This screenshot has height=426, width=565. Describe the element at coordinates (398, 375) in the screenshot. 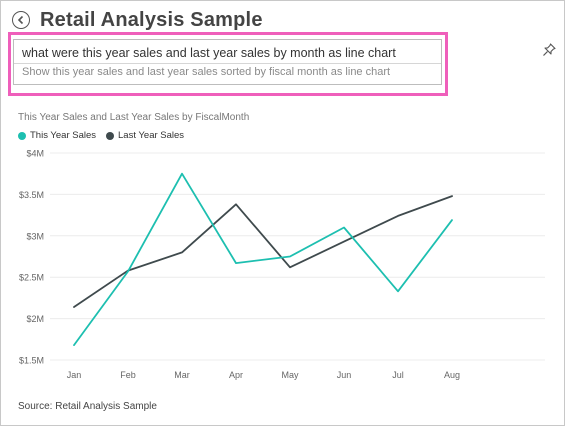

I see `x-tick-label: Jul` at that location.